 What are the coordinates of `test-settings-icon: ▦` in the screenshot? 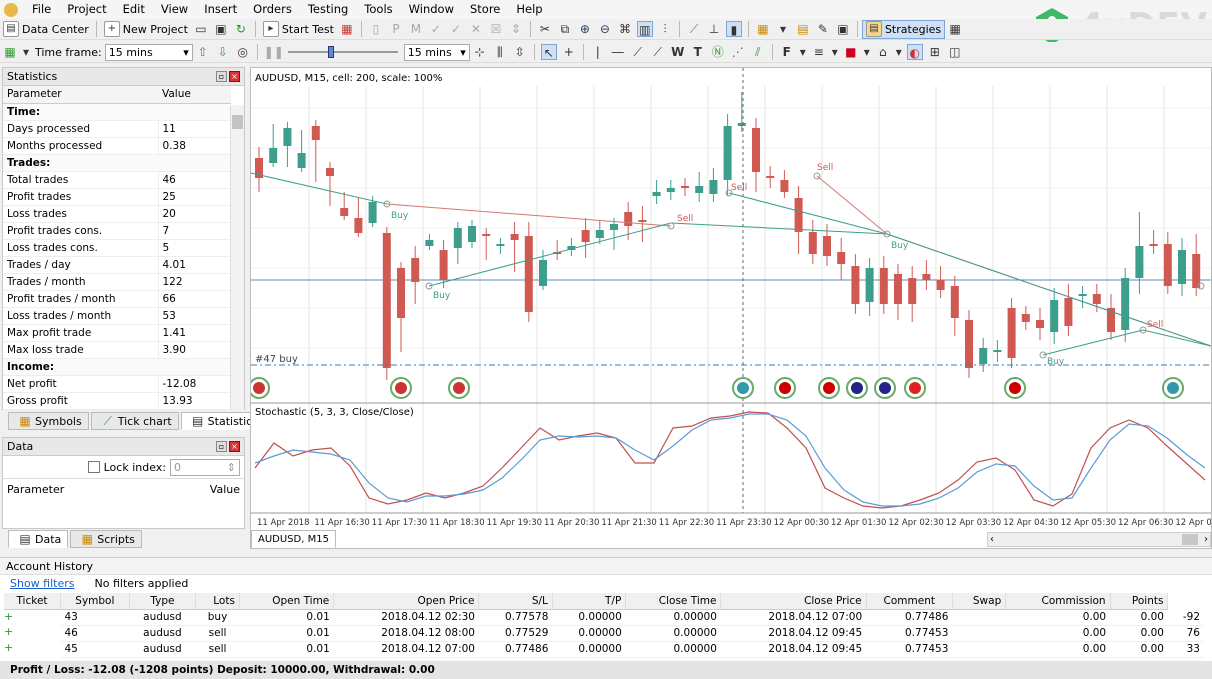 It's located at (347, 29).